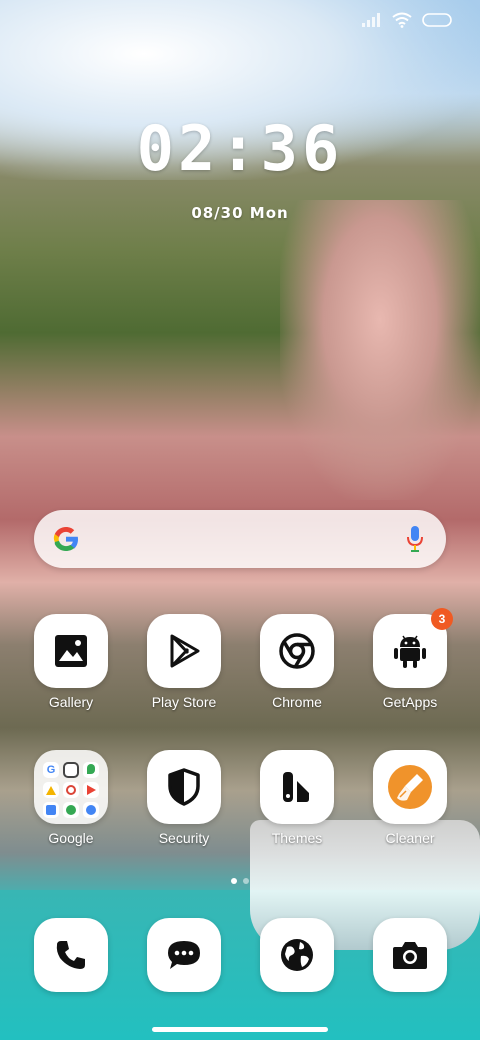 Image resolution: width=480 pixels, height=1040 pixels. Describe the element at coordinates (184, 651) in the screenshot. I see `play-store-icon` at that location.